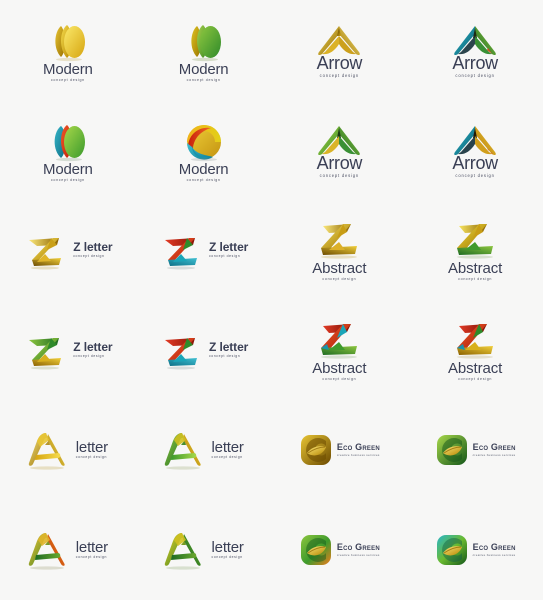  I want to click on logo-z-letter-red-teal-2: Z letter concept design, so click(203, 350).